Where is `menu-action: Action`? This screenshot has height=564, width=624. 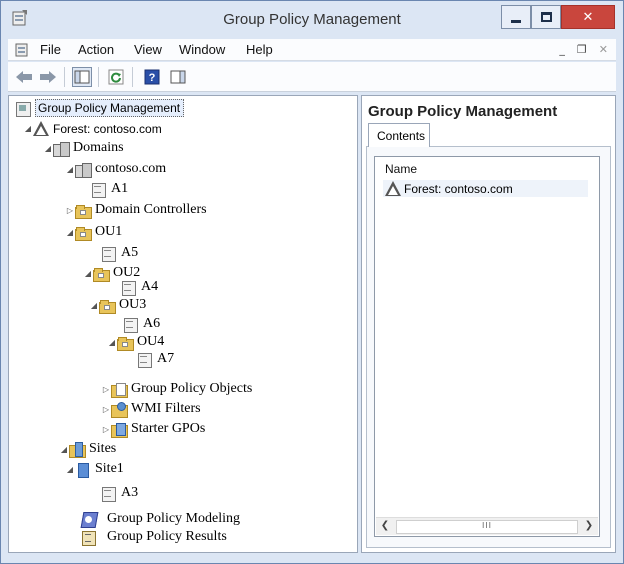
menu-action: Action is located at coordinates (96, 49).